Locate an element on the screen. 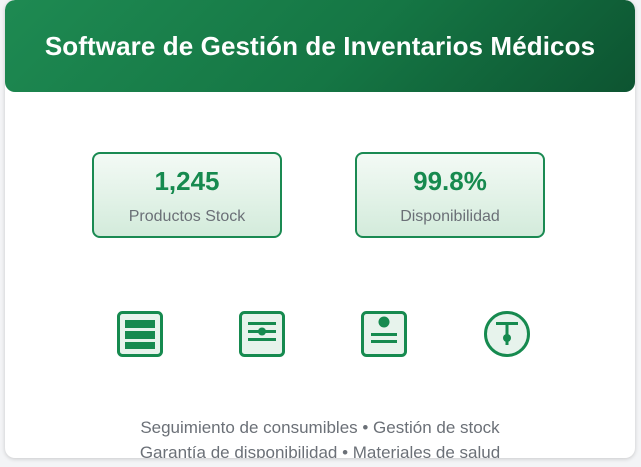 The width and height of the screenshot is (641, 467). stat-value-products: 1,245 is located at coordinates (187, 181).